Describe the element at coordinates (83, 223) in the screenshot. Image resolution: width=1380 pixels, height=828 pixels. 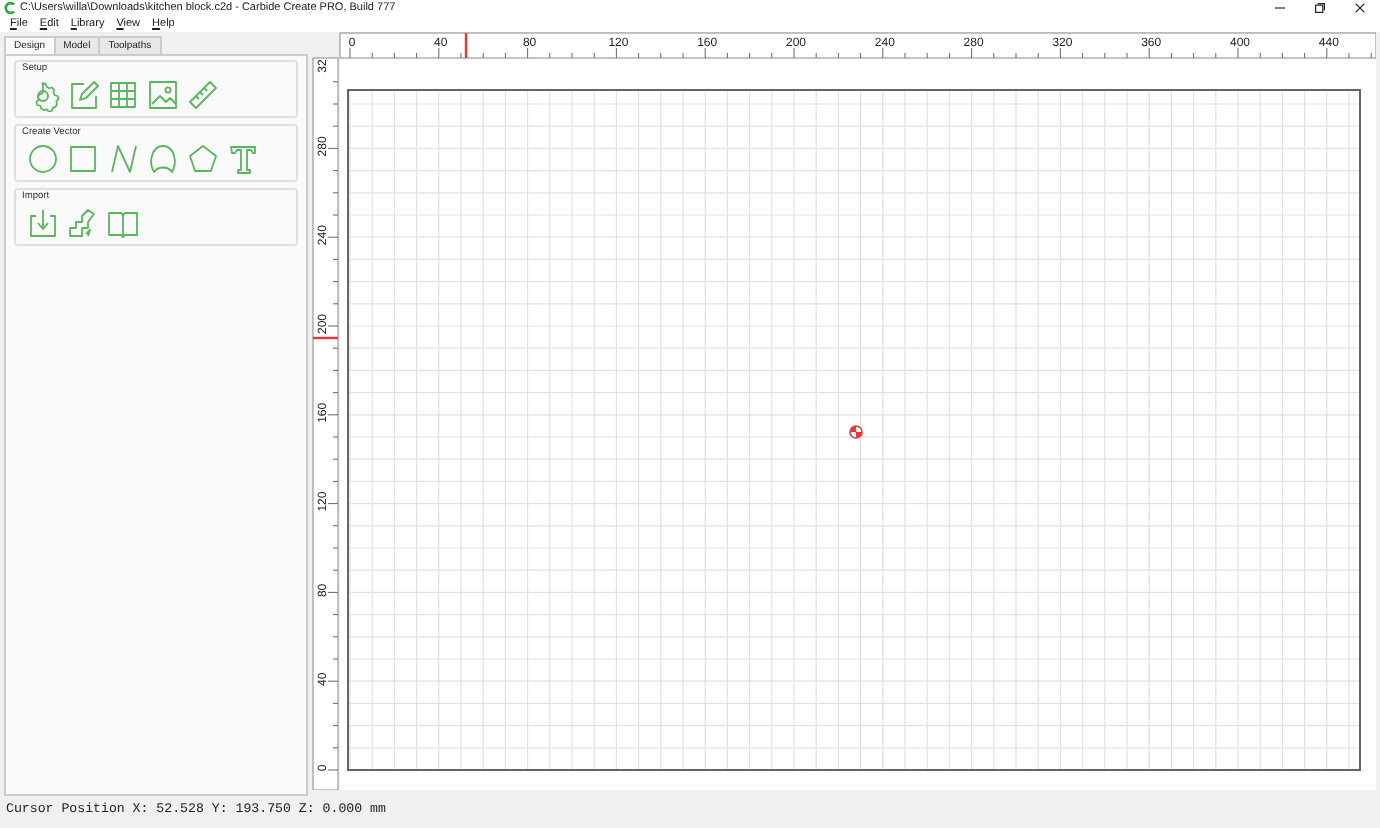
I see `stepped-shape-tool-button` at that location.